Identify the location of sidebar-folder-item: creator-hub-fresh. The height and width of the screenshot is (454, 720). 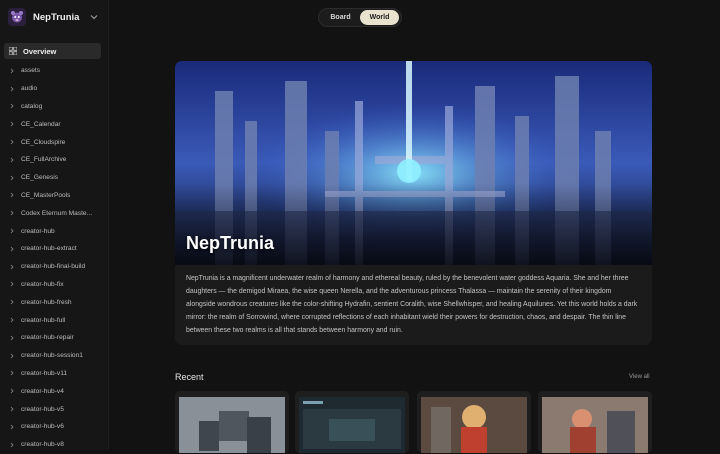
(54, 302).